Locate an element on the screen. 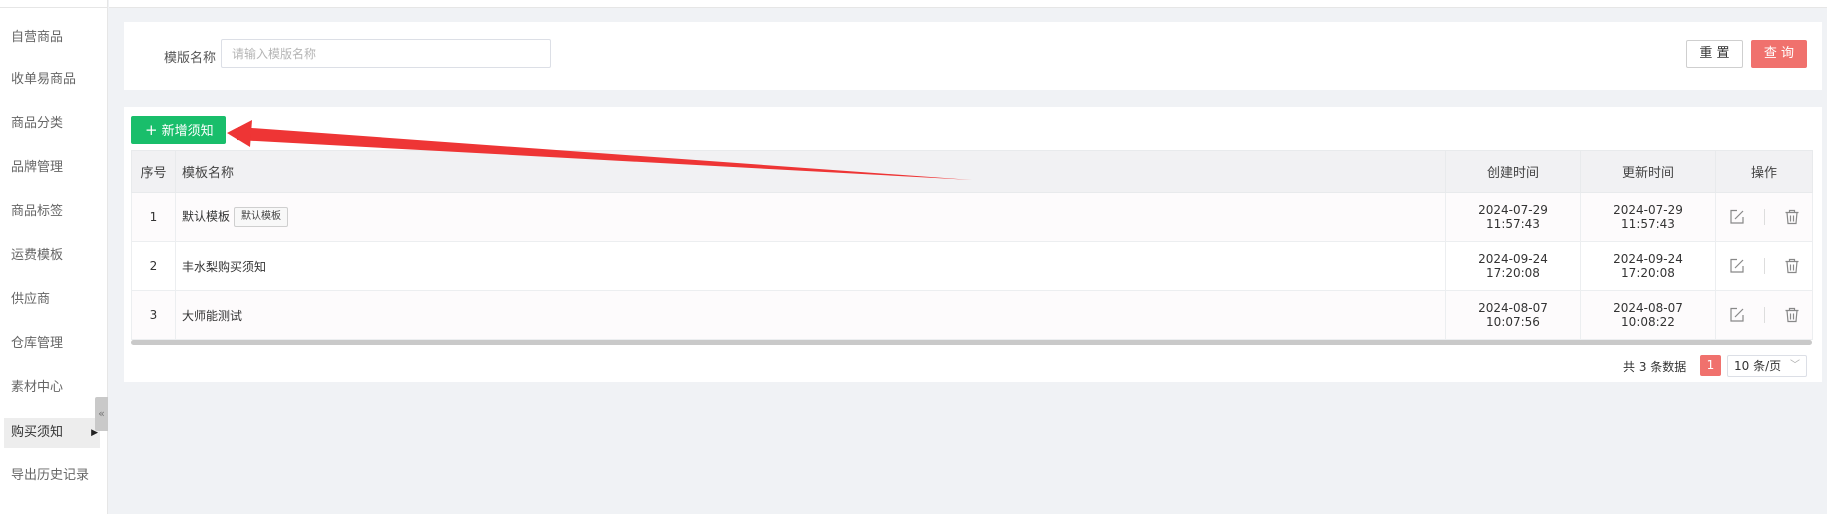 The image size is (1827, 514). chevron-down-icon: ﹀ is located at coordinates (1795, 365).